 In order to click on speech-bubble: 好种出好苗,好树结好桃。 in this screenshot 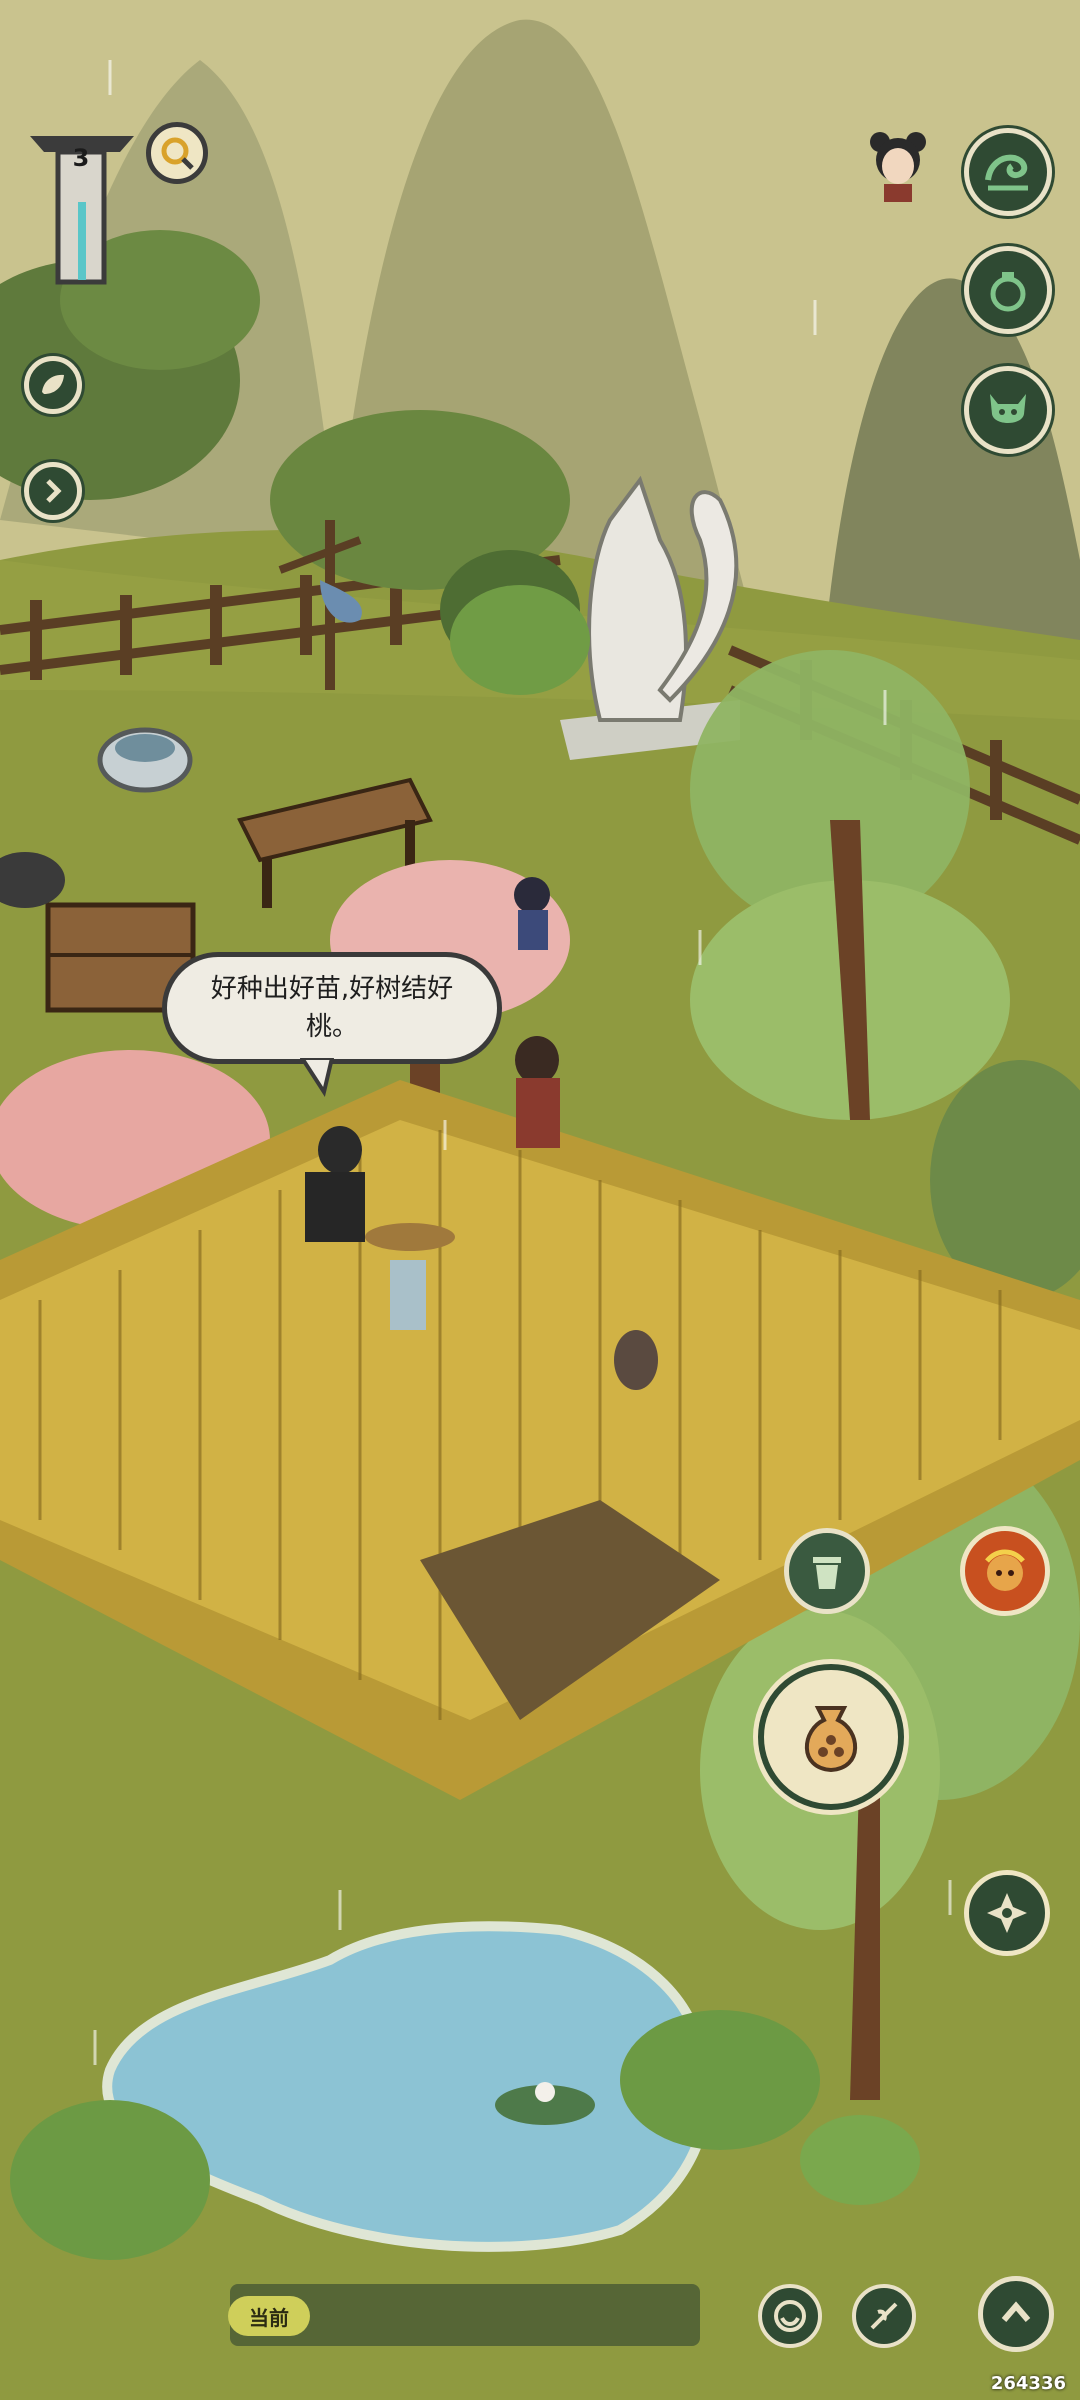, I will do `click(332, 1008)`.